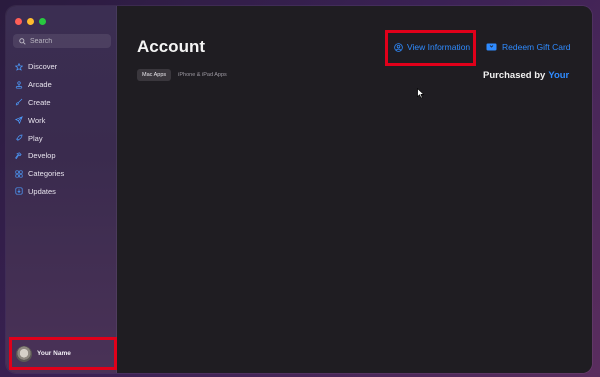  I want to click on close-window-button, so click(18, 21).